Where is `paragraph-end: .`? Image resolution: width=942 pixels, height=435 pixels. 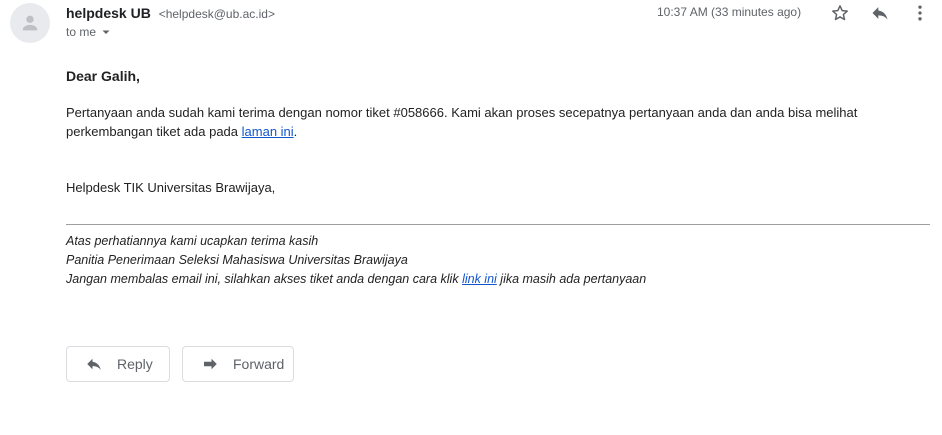
paragraph-end: . is located at coordinates (295, 131).